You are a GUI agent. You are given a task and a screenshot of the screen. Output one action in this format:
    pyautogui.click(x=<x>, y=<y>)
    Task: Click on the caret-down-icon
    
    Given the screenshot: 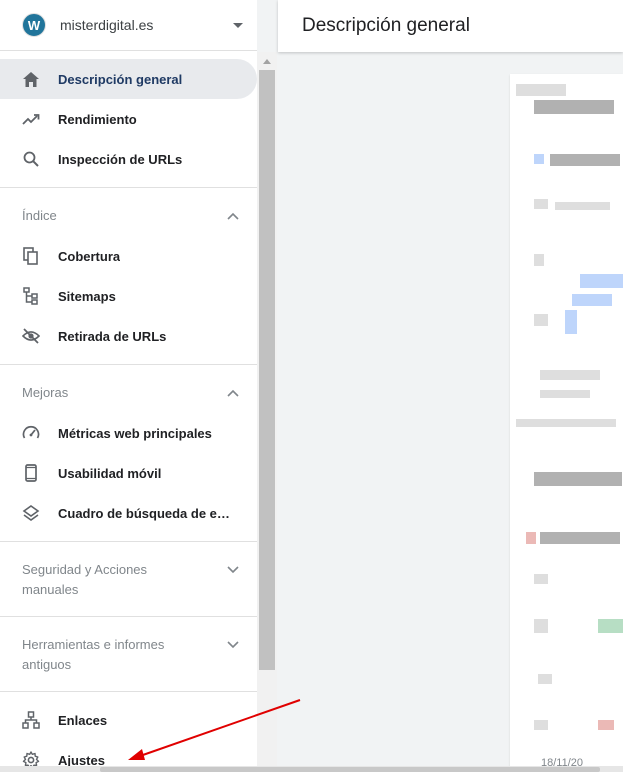 What is the action you would take?
    pyautogui.click(x=238, y=25)
    